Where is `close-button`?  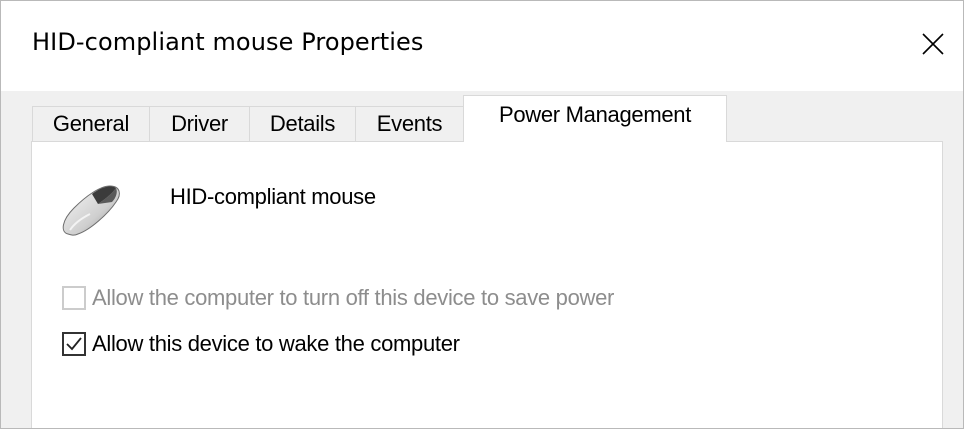 close-button is located at coordinates (933, 44).